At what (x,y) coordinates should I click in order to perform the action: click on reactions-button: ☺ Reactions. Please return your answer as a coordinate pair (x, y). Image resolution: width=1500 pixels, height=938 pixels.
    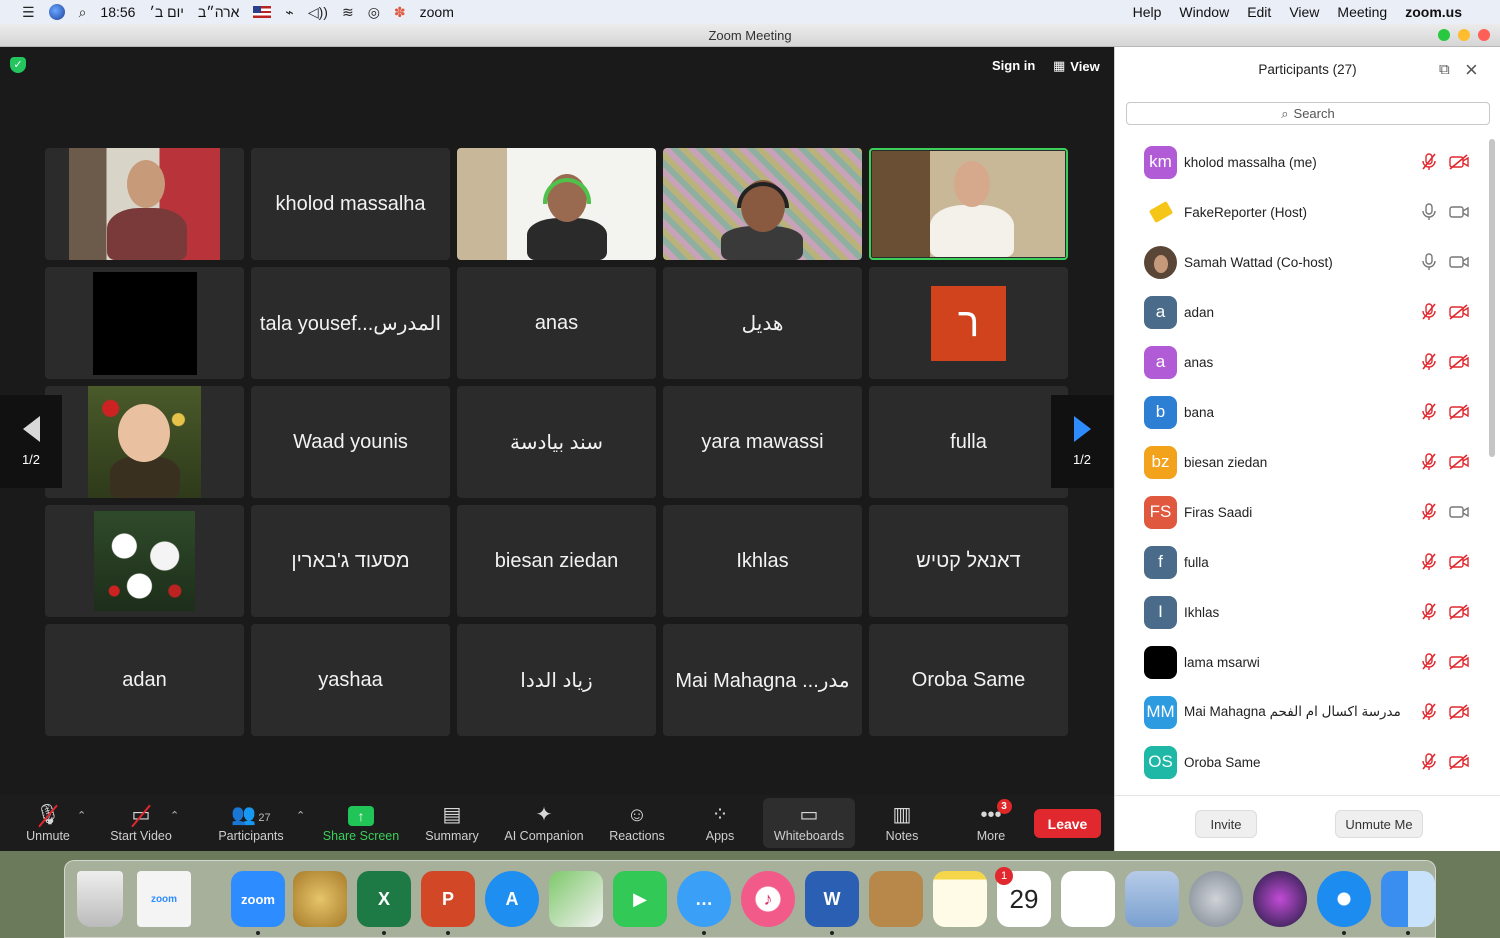
    Looking at the image, I should click on (637, 823).